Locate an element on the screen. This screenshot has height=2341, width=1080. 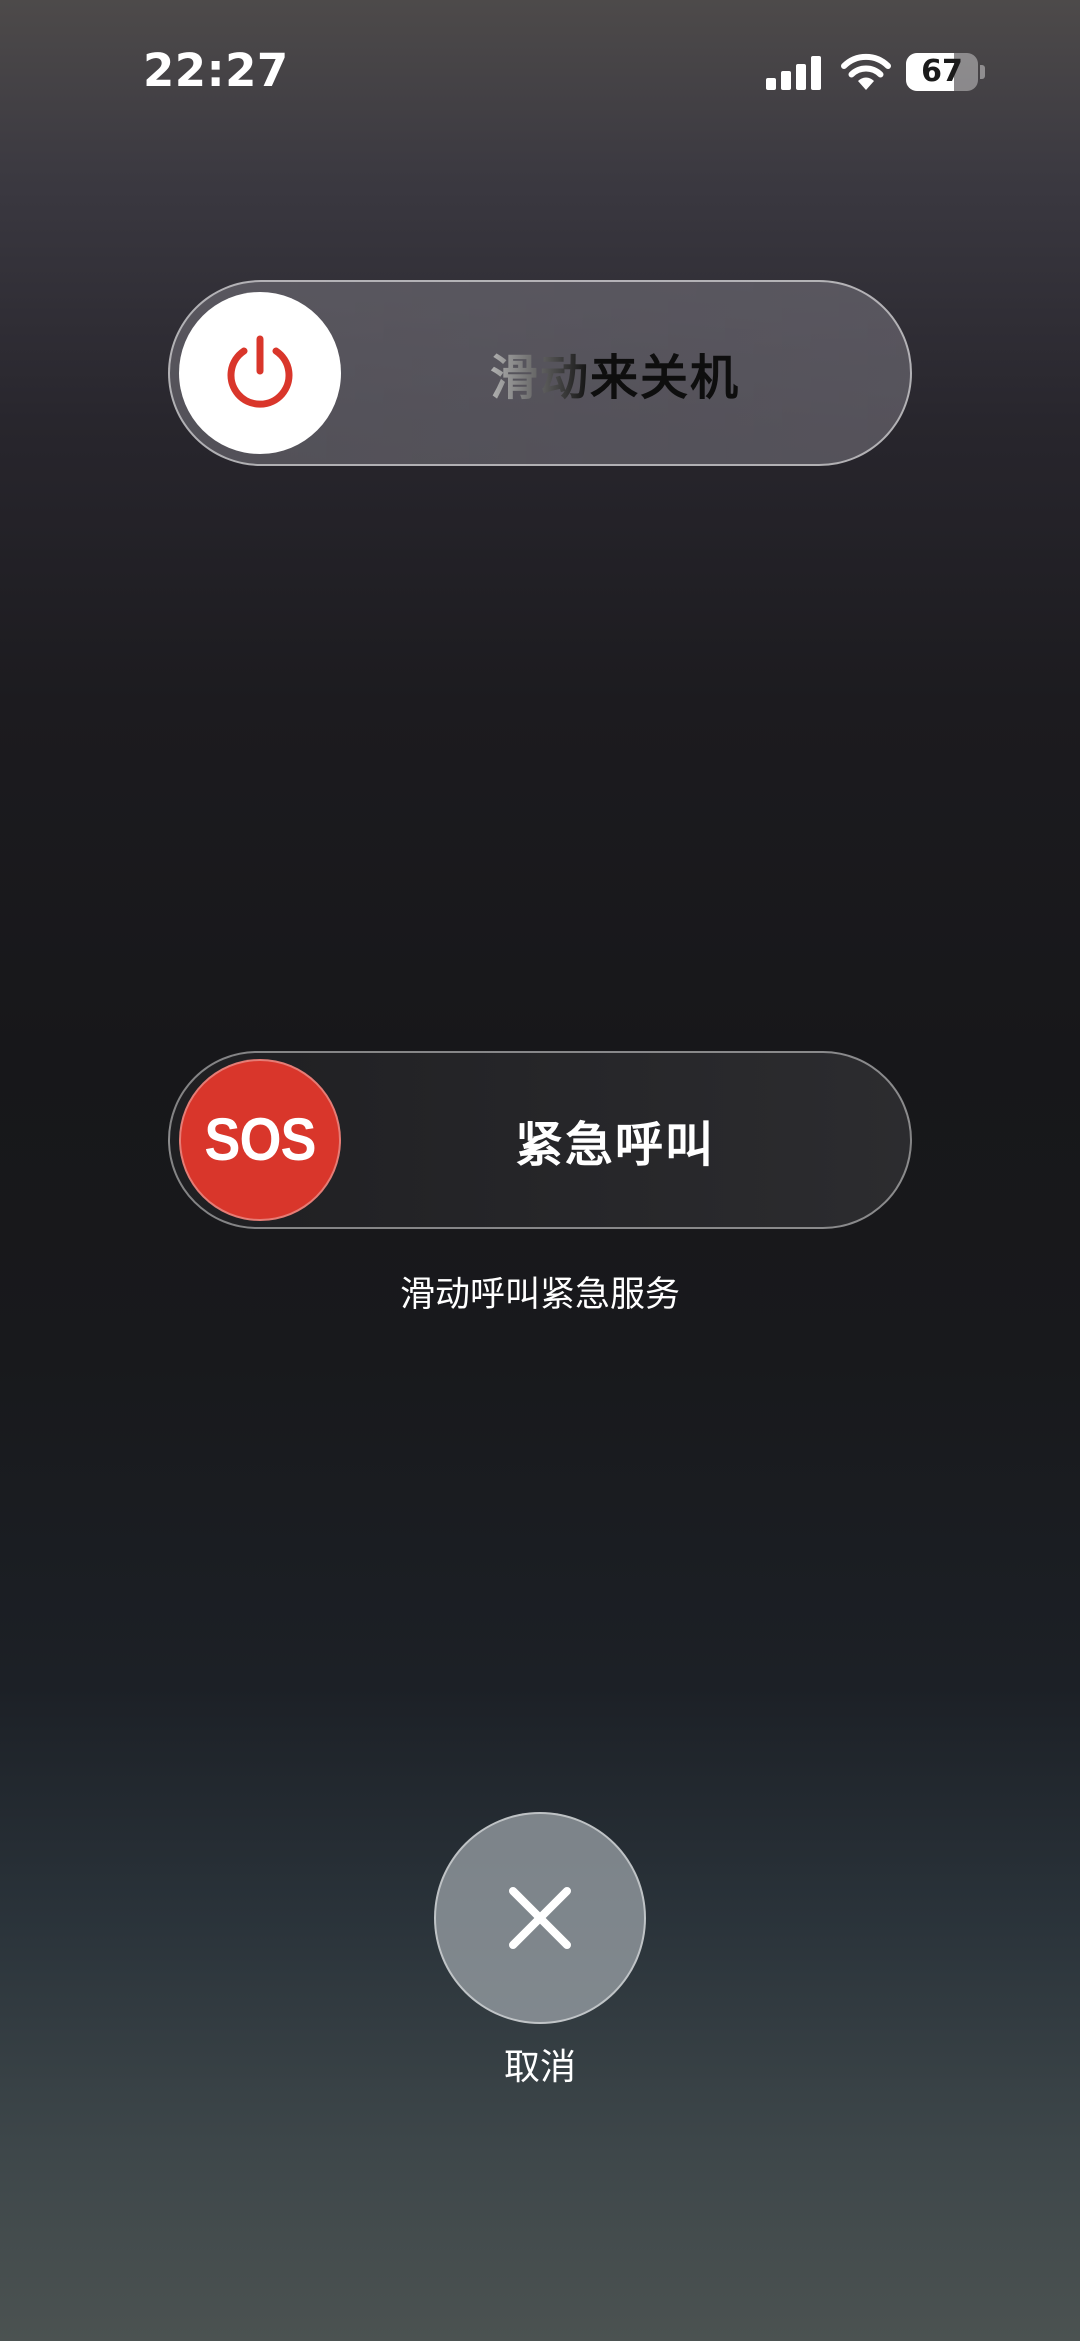
sos-knob-text: SOS is located at coordinates (260, 1139).